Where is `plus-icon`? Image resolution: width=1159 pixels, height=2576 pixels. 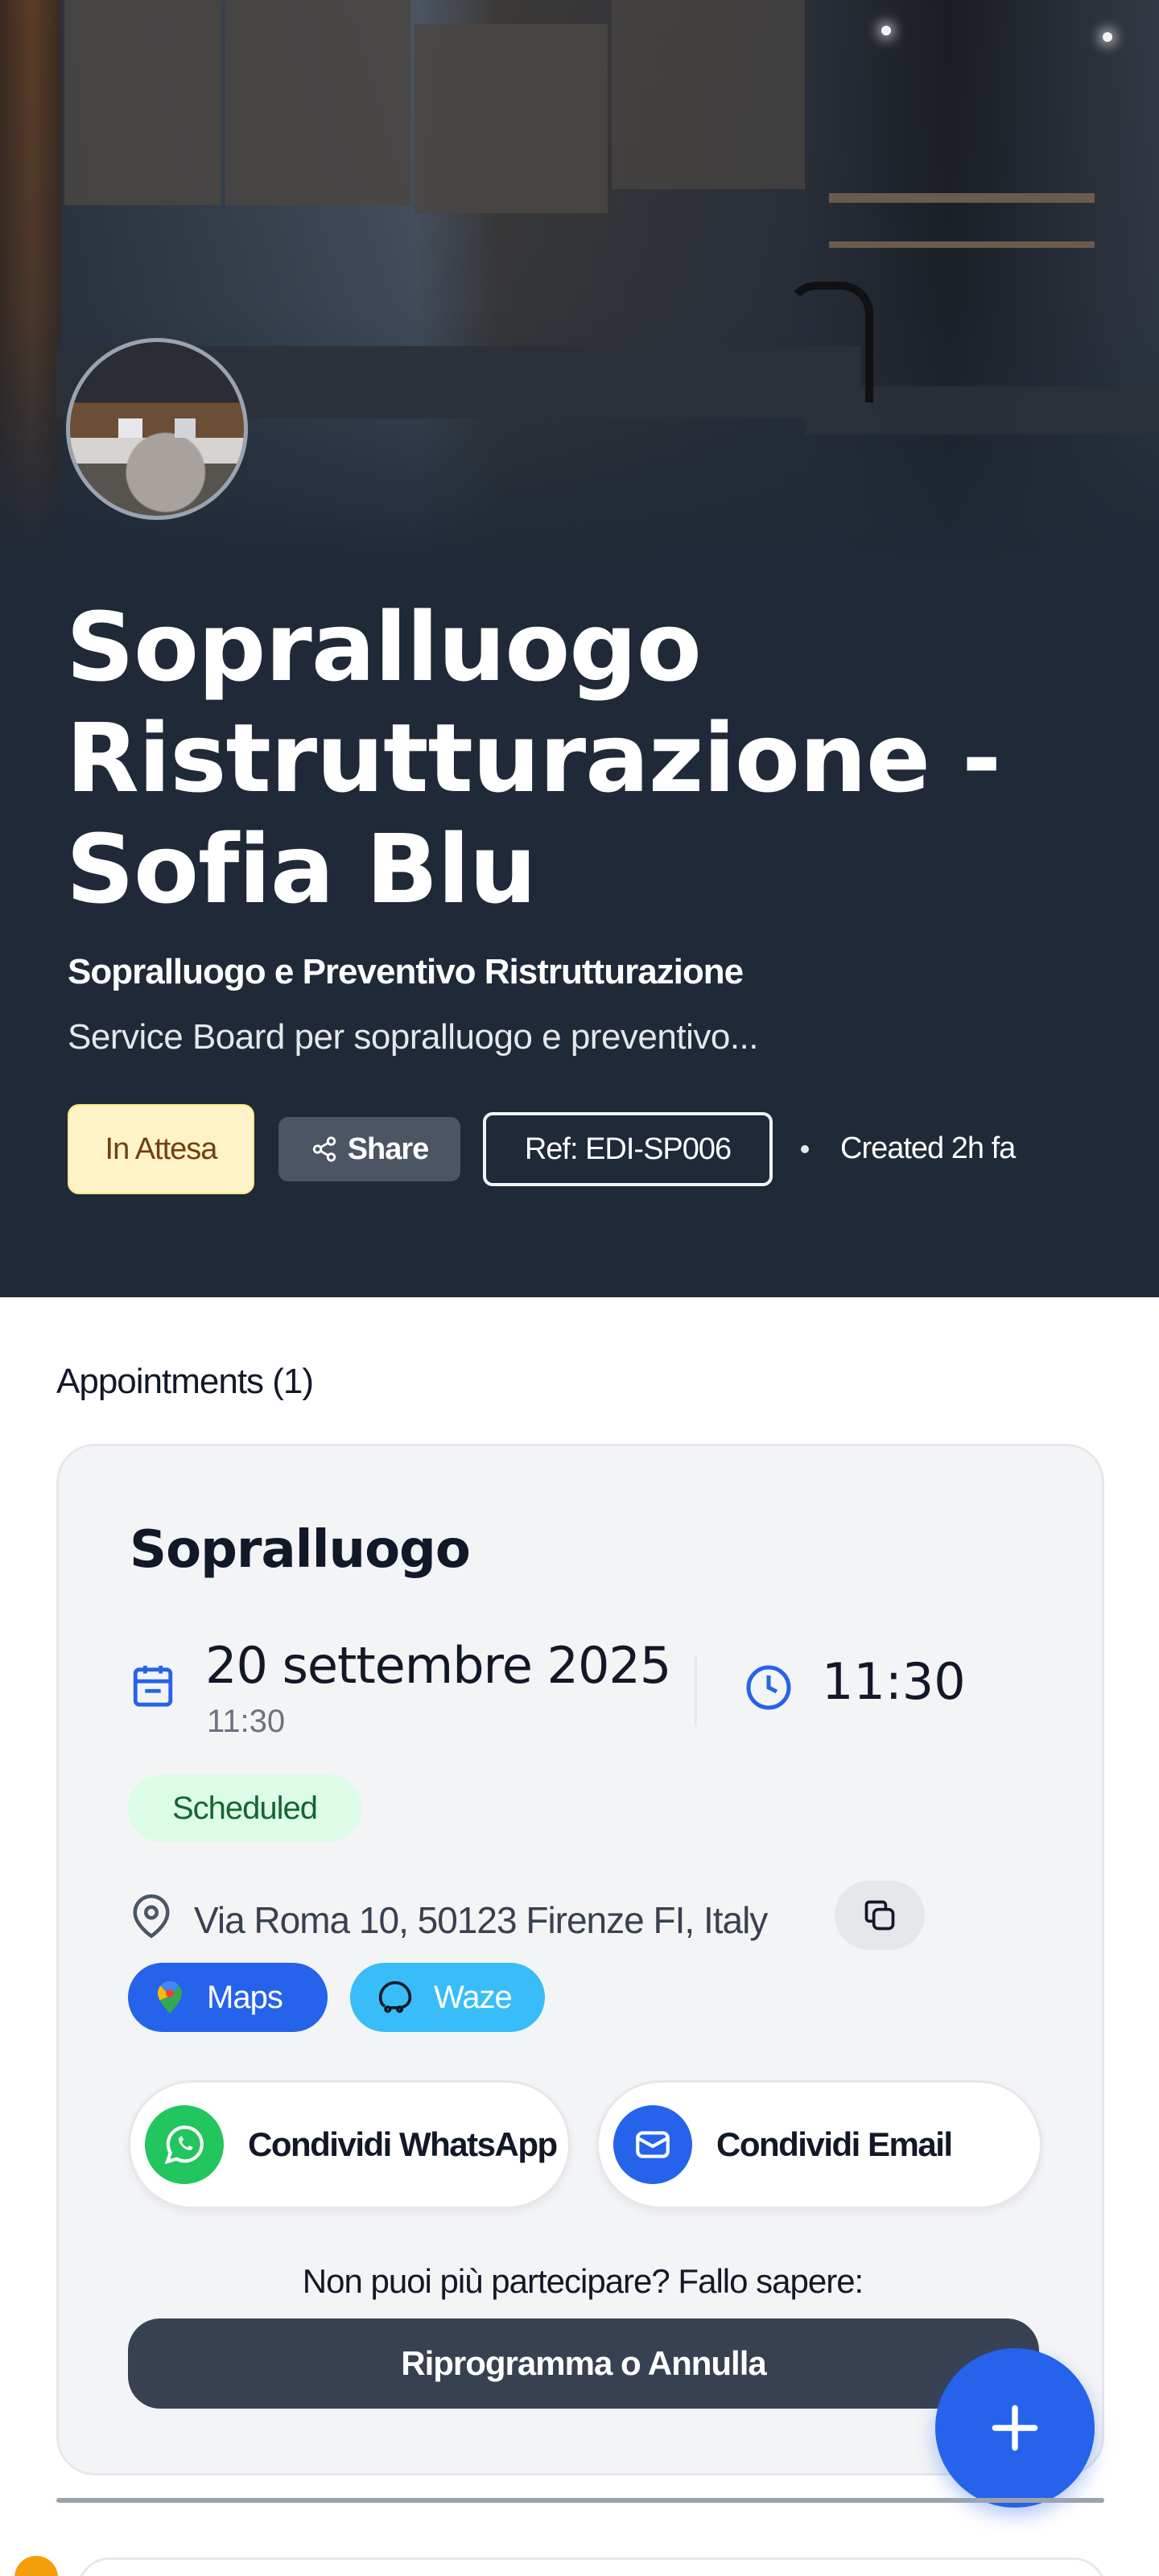 plus-icon is located at coordinates (1015, 2428).